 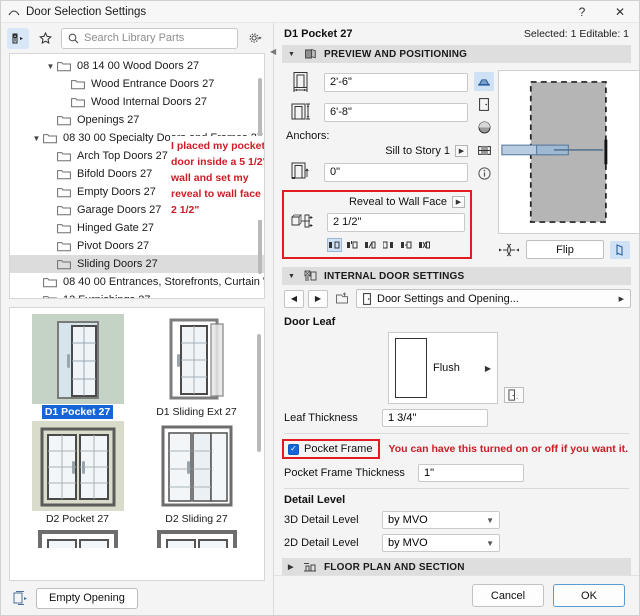 I want to click on door-leaf-row: Flush ▶ .., so click(x=457, y=368).